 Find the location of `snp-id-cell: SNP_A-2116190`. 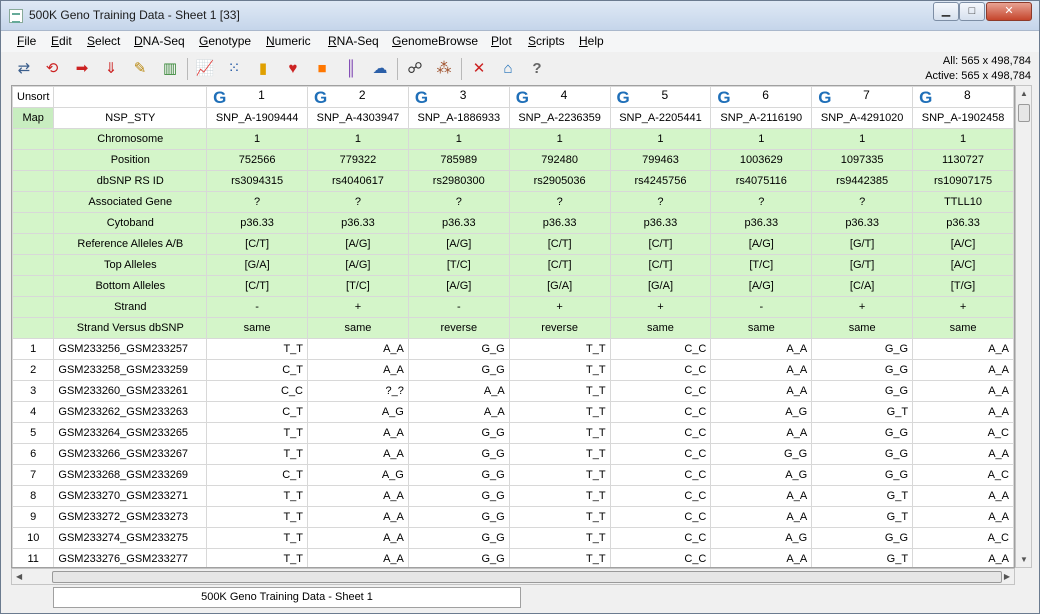

snp-id-cell: SNP_A-2116190 is located at coordinates (761, 118).